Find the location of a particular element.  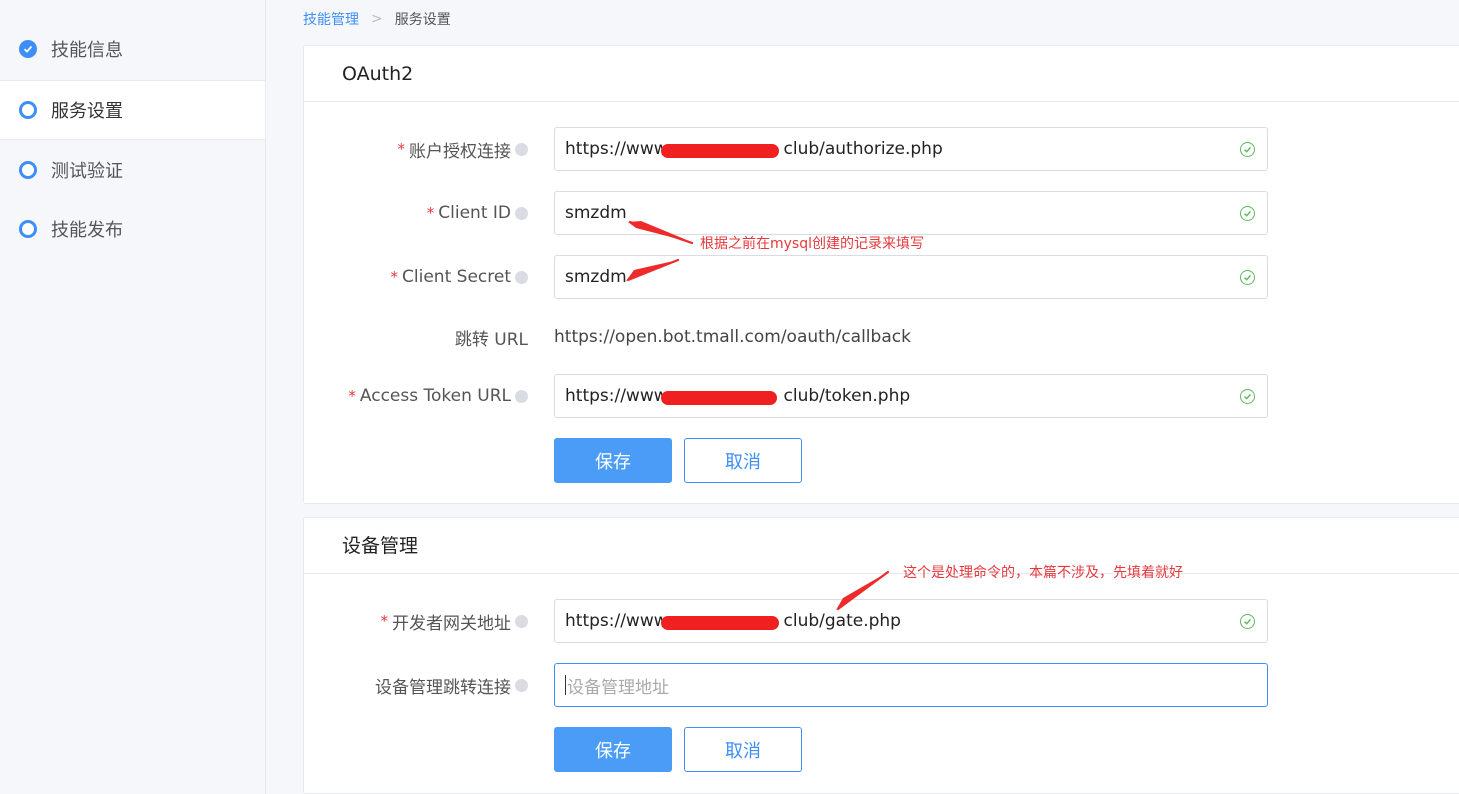

sidebar-item-label: 技能信息 is located at coordinates (87, 50).